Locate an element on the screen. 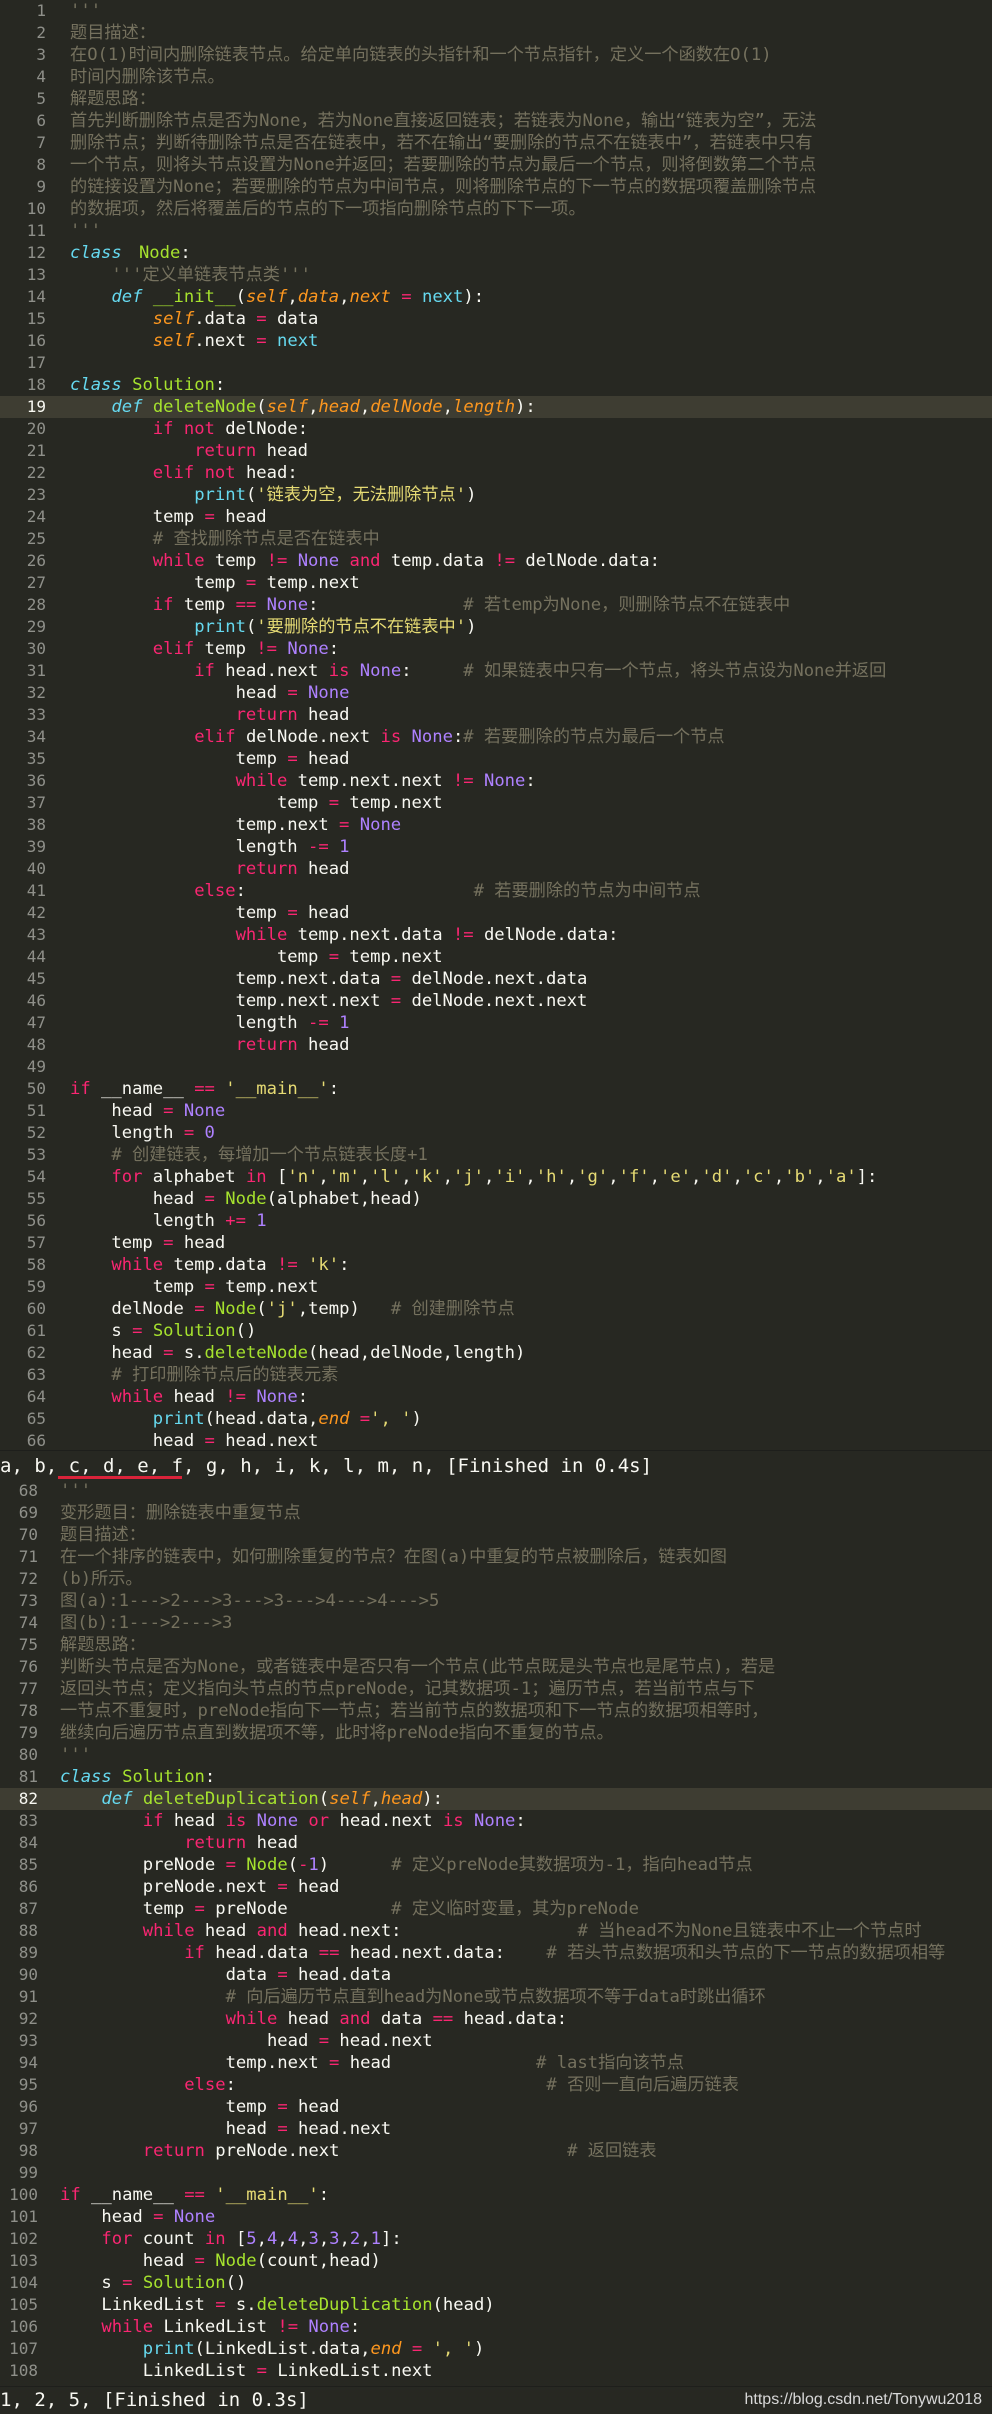 This screenshot has height=2414, width=992. code-line: 18 class Solution: is located at coordinates (496, 385).